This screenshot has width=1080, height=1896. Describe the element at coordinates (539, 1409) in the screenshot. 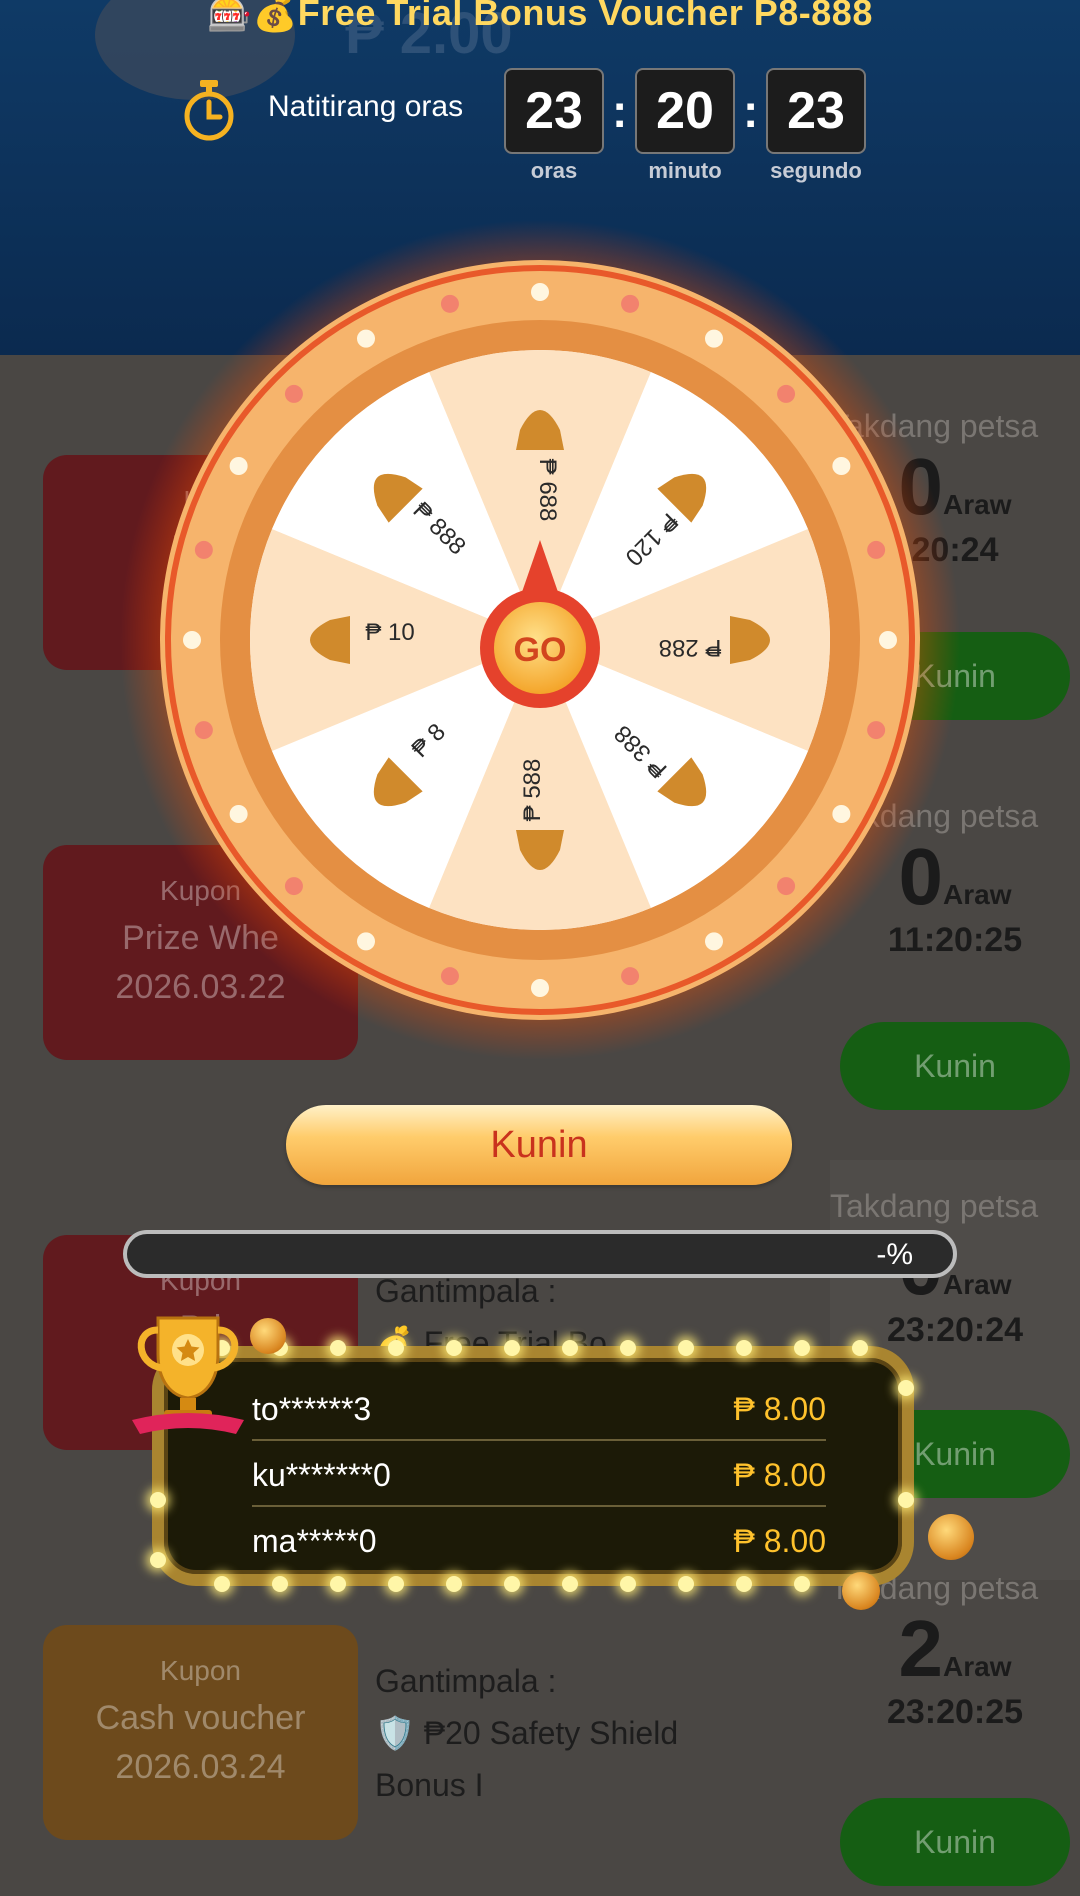

I see `winner-row: to******3 ₱ 8.00` at that location.